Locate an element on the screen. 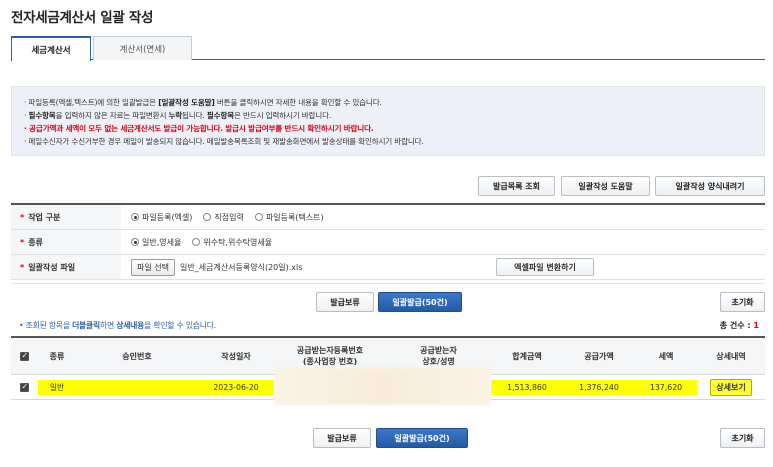 Image resolution: width=773 pixels, height=467 pixels. row-approval-no is located at coordinates (137, 387).